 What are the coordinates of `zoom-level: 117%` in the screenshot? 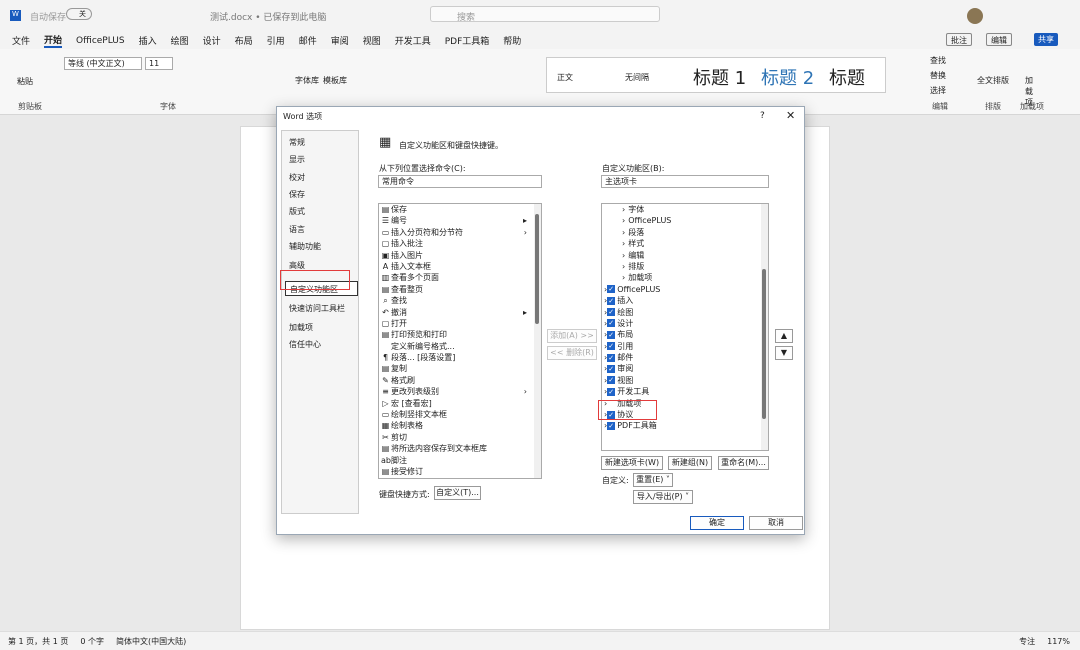 It's located at (1058, 641).